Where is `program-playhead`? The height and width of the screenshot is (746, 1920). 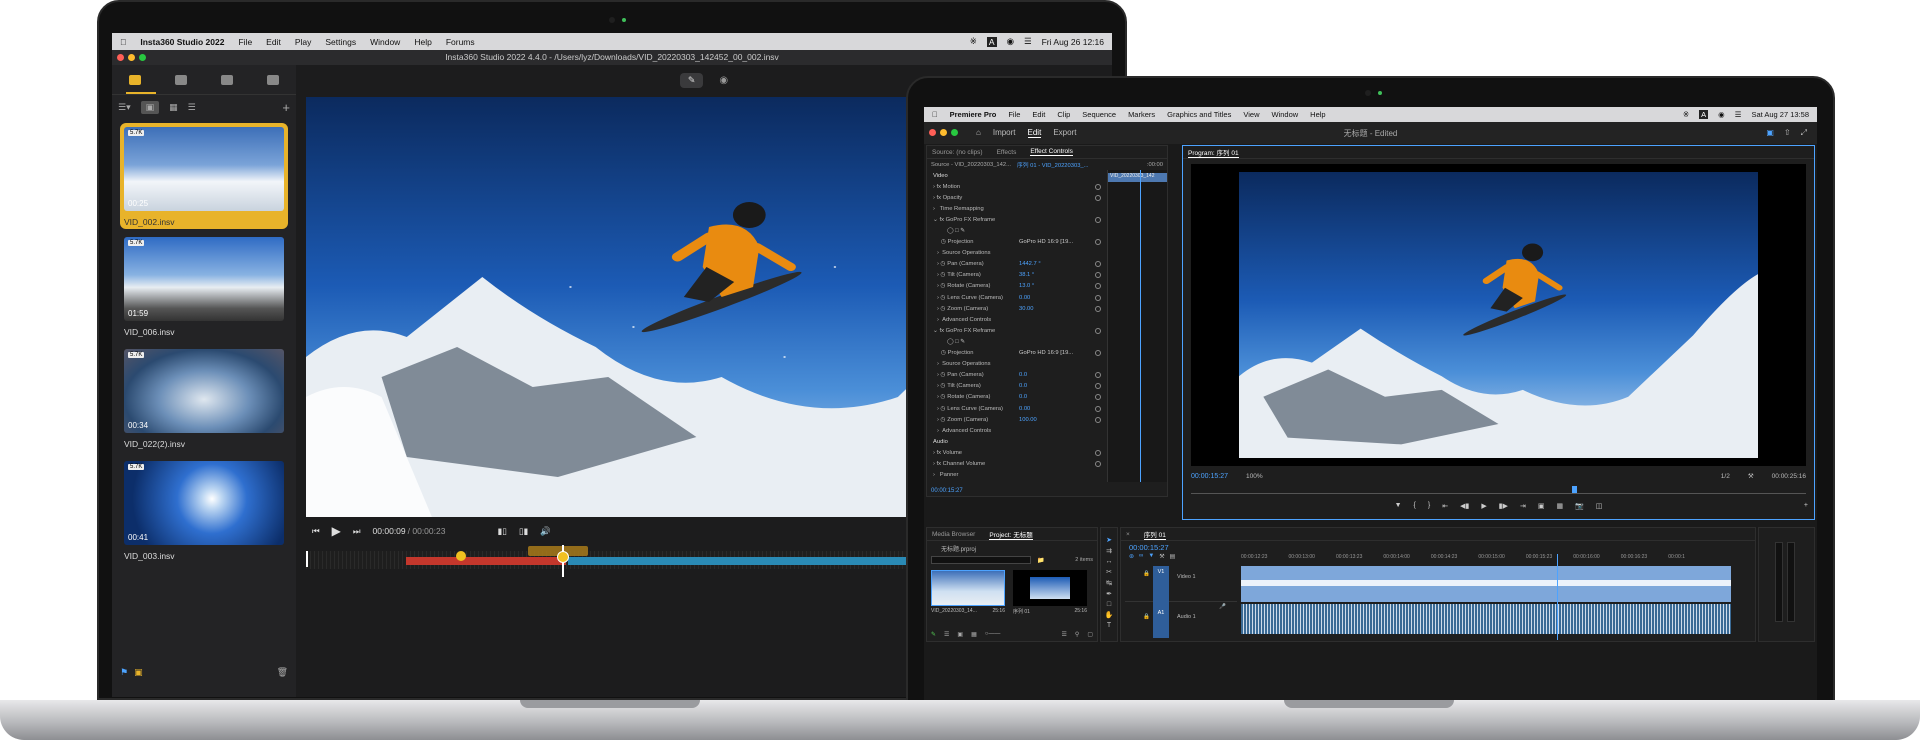
program-playhead is located at coordinates (1575, 489).